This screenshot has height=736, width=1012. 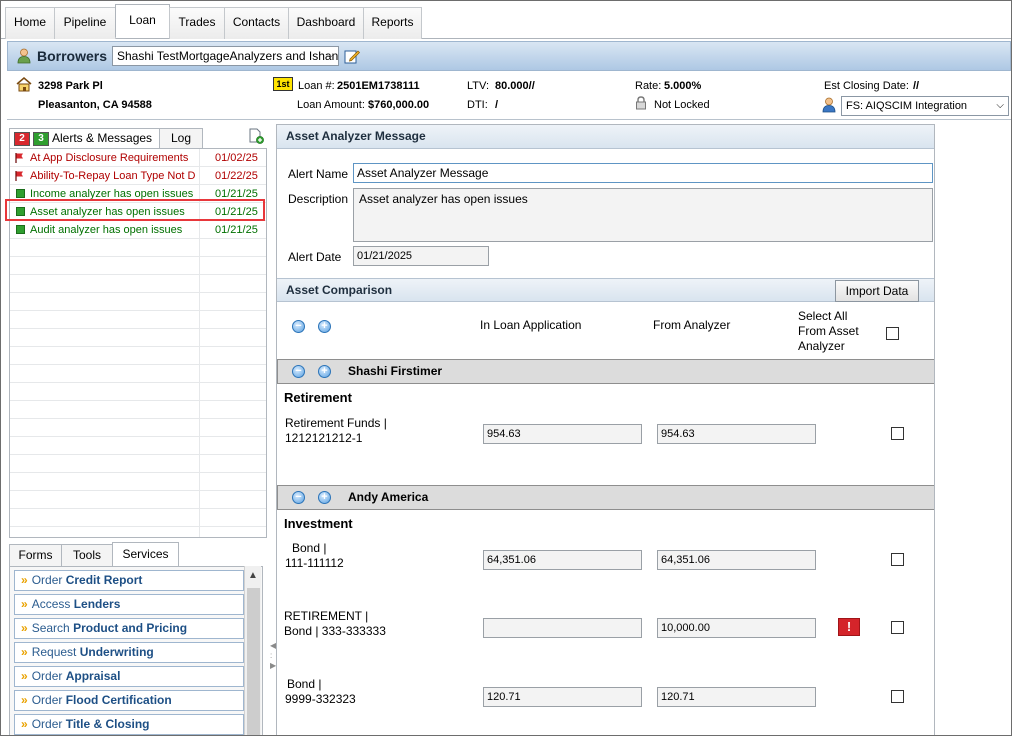 I want to click on scroll-up-icon: ▲, so click(x=253, y=575).